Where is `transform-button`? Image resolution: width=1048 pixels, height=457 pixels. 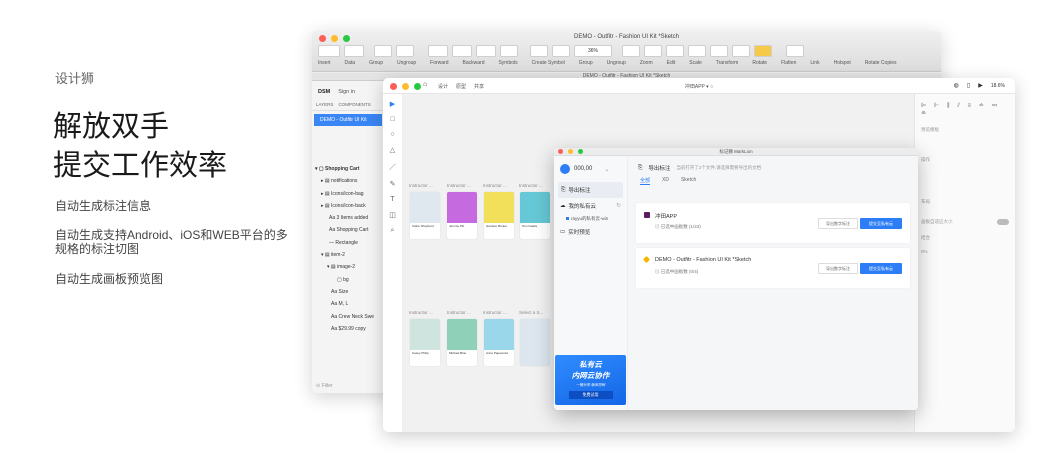
transform-button is located at coordinates (675, 51).